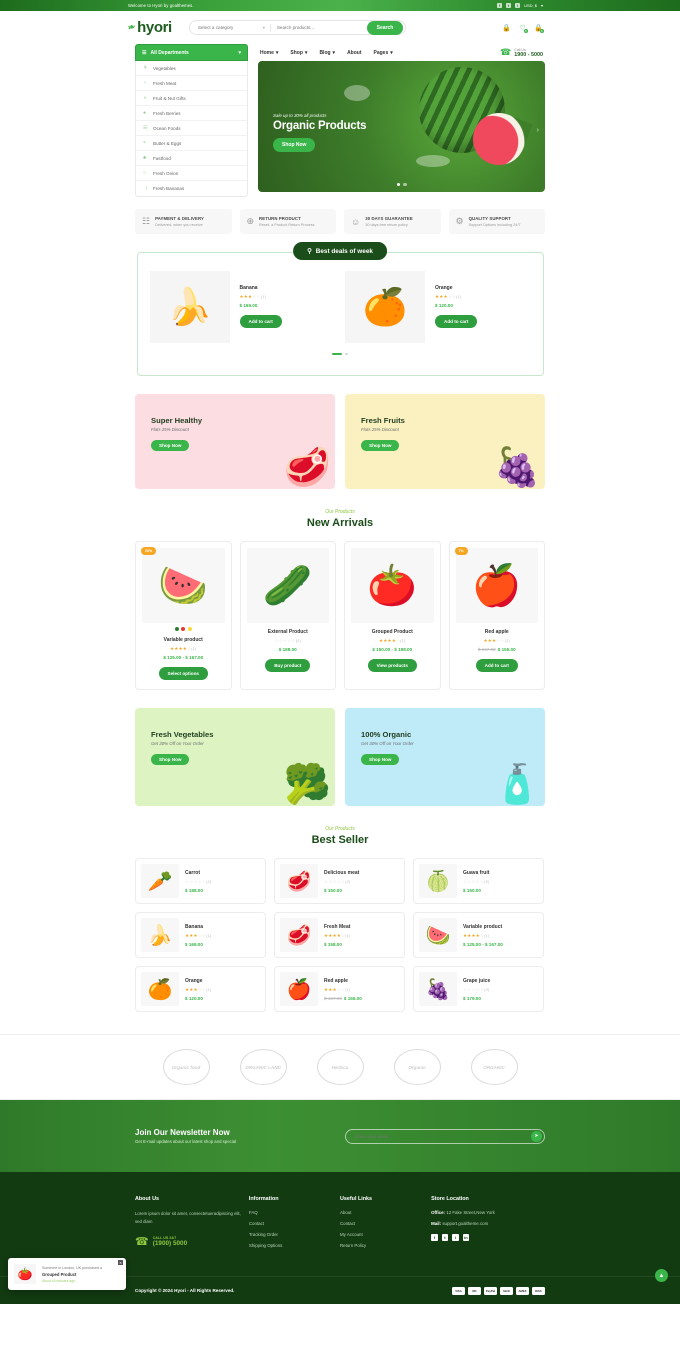 This screenshot has width=680, height=1348. I want to click on product-action-button: Add to cart, so click(496, 665).